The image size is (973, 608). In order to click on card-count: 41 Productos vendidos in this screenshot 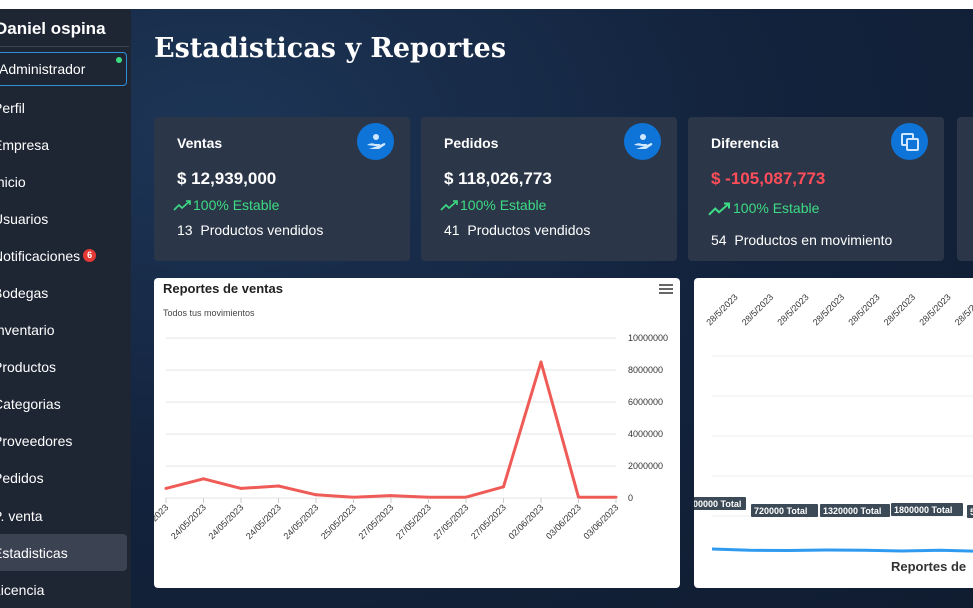, I will do `click(517, 230)`.